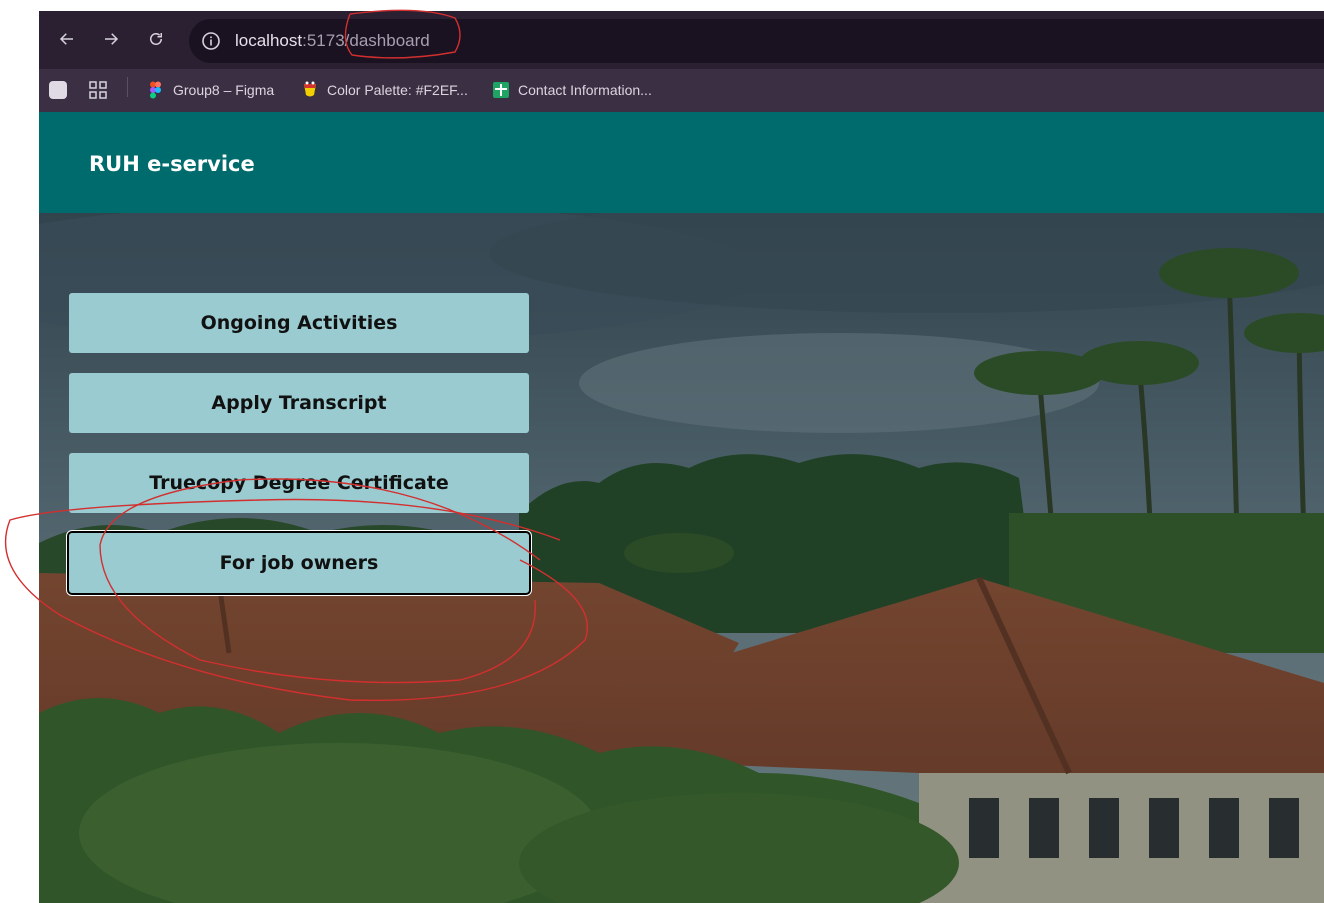 The height and width of the screenshot is (903, 1324). What do you see at coordinates (681, 162) in the screenshot?
I see `app-header: RUH e-service` at bounding box center [681, 162].